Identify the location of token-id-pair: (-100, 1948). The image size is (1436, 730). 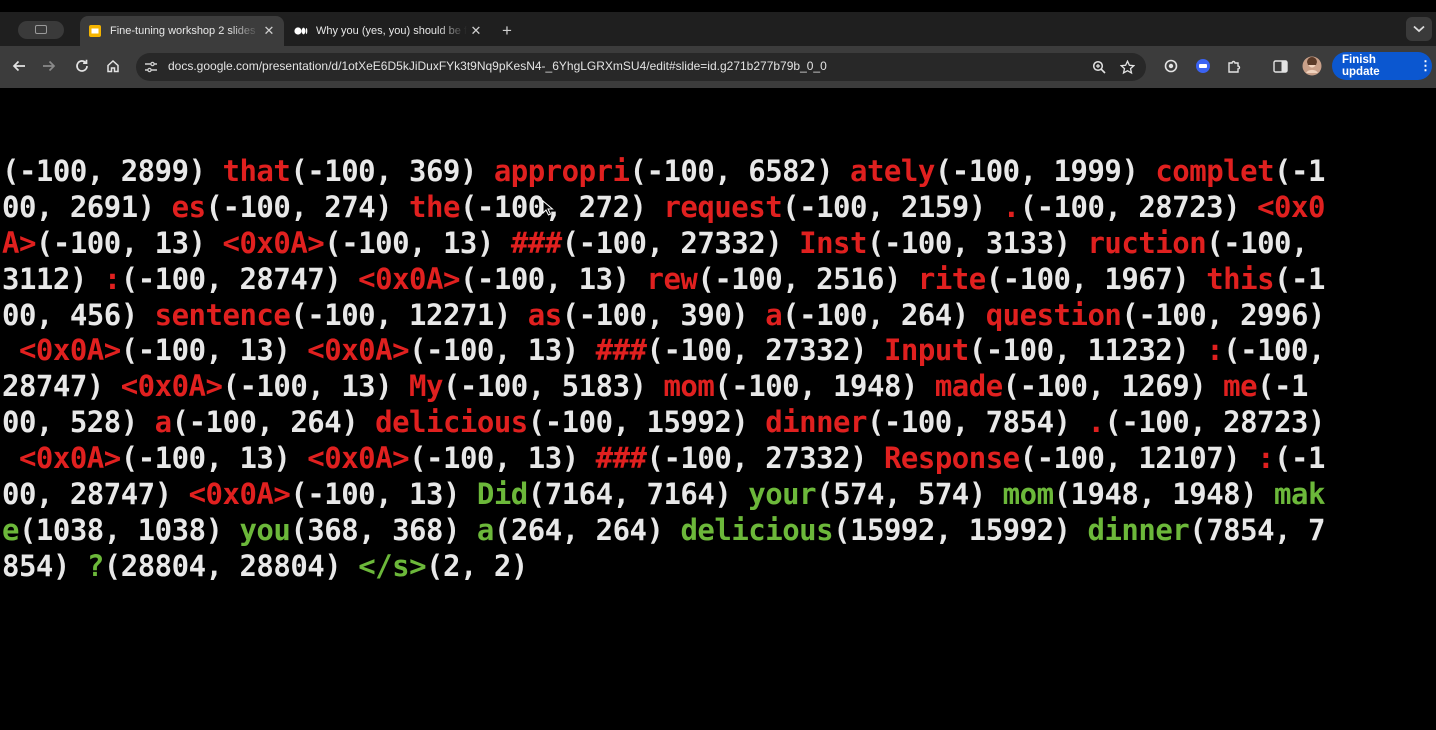
(824, 386).